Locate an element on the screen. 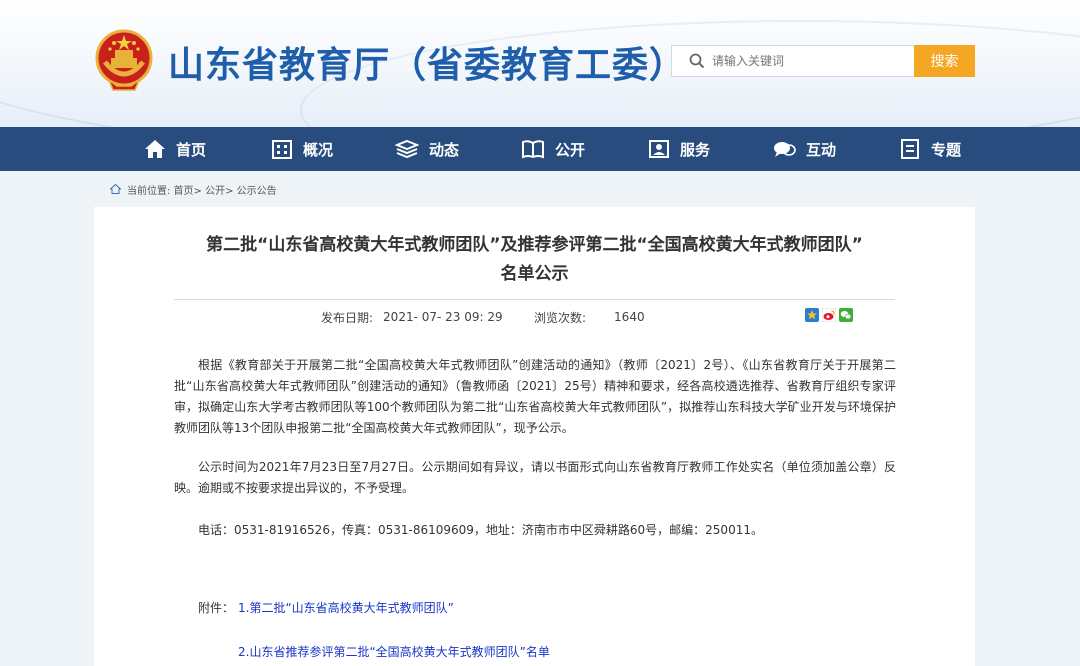  nav-label: 公开 is located at coordinates (570, 149).